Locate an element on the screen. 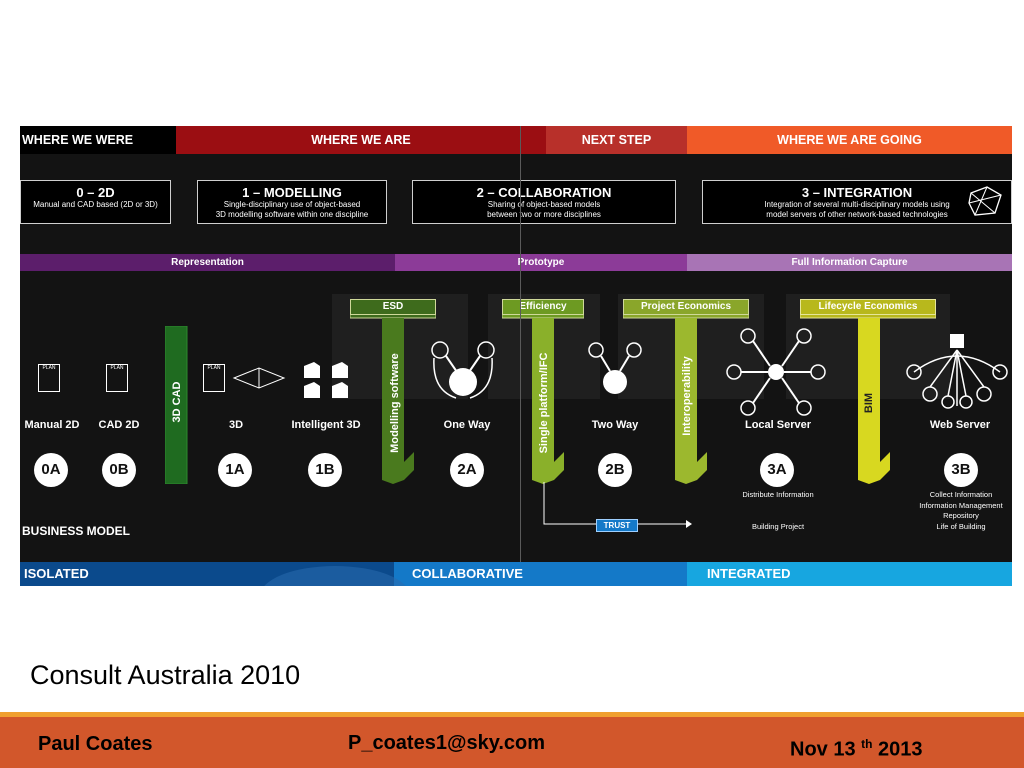  badge-3b: 3B is located at coordinates (961, 470).